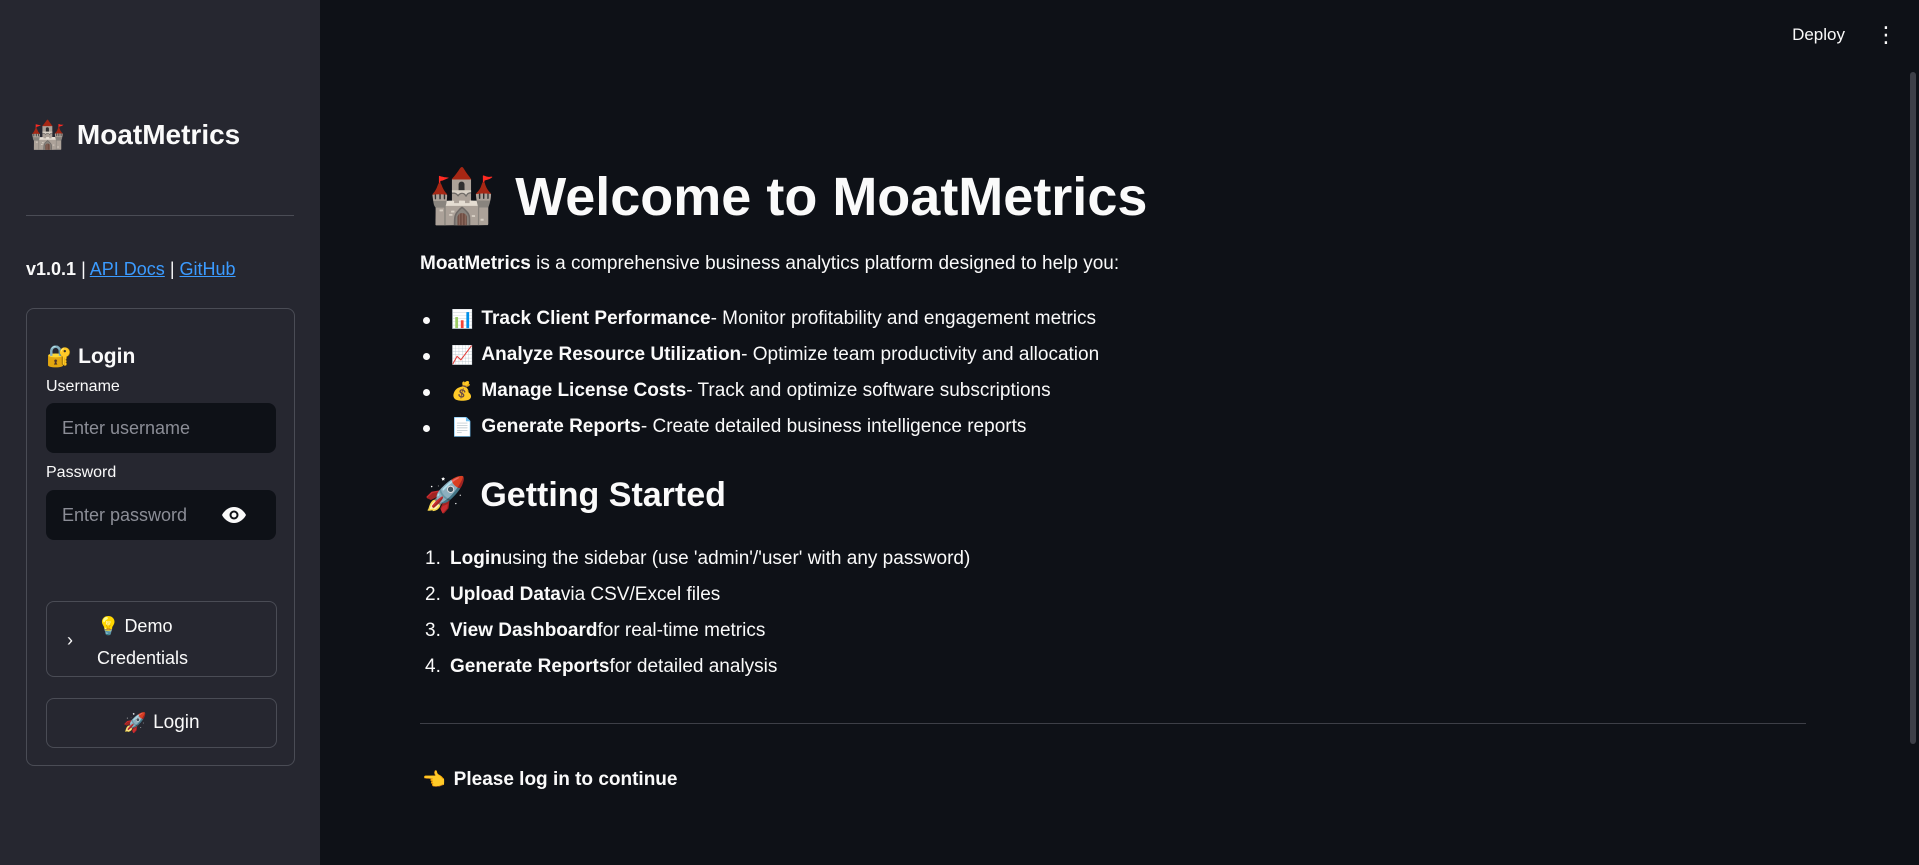  Describe the element at coordinates (158, 134) in the screenshot. I see `brand-title: MoatMetrics` at that location.